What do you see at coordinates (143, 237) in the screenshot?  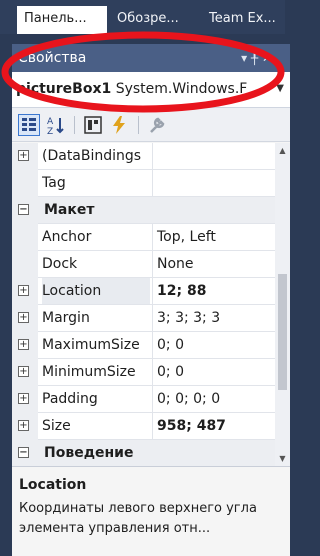 I see `property-row: Anchor Top, Left` at bounding box center [143, 237].